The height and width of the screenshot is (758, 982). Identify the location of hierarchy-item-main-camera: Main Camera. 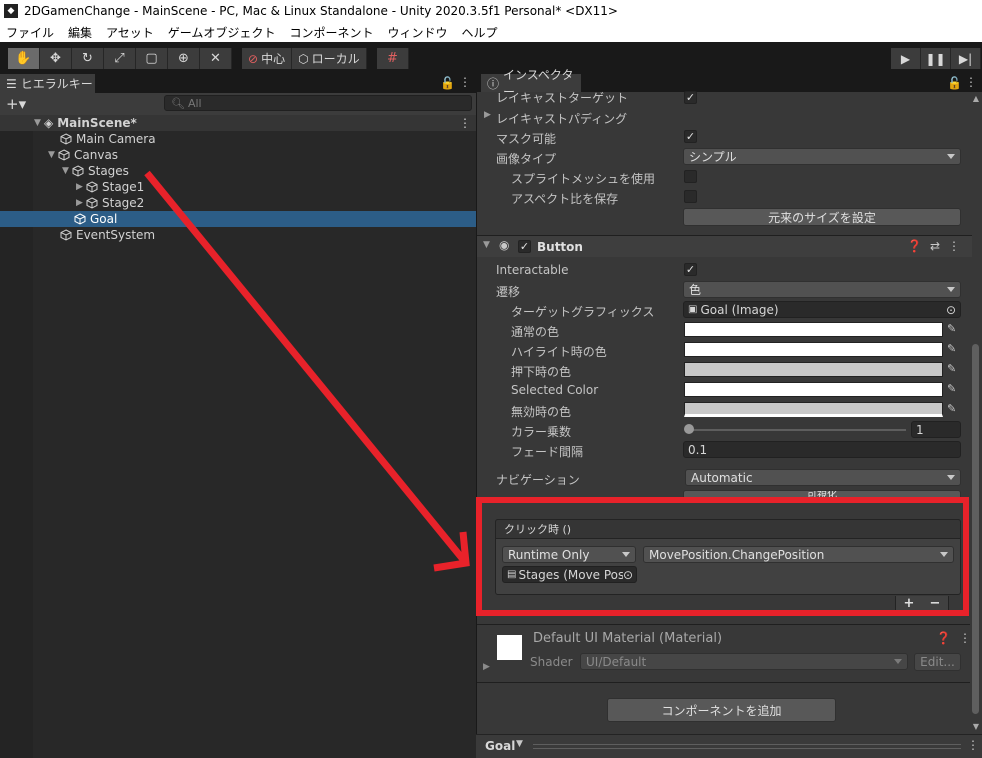
(238, 139).